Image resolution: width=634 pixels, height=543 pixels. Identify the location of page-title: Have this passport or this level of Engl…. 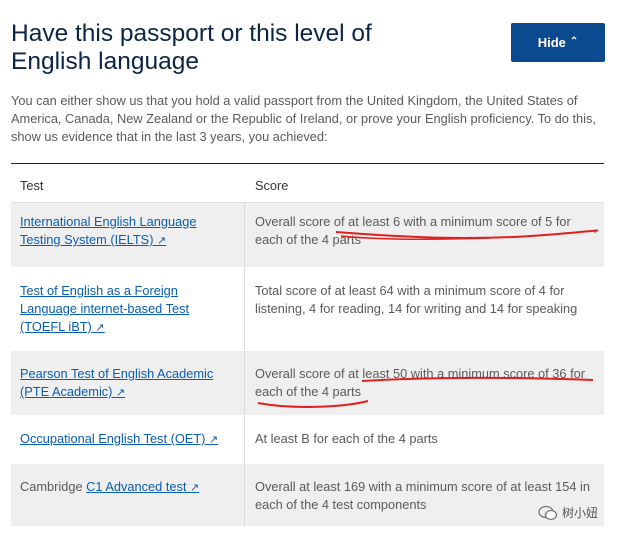
(191, 47).